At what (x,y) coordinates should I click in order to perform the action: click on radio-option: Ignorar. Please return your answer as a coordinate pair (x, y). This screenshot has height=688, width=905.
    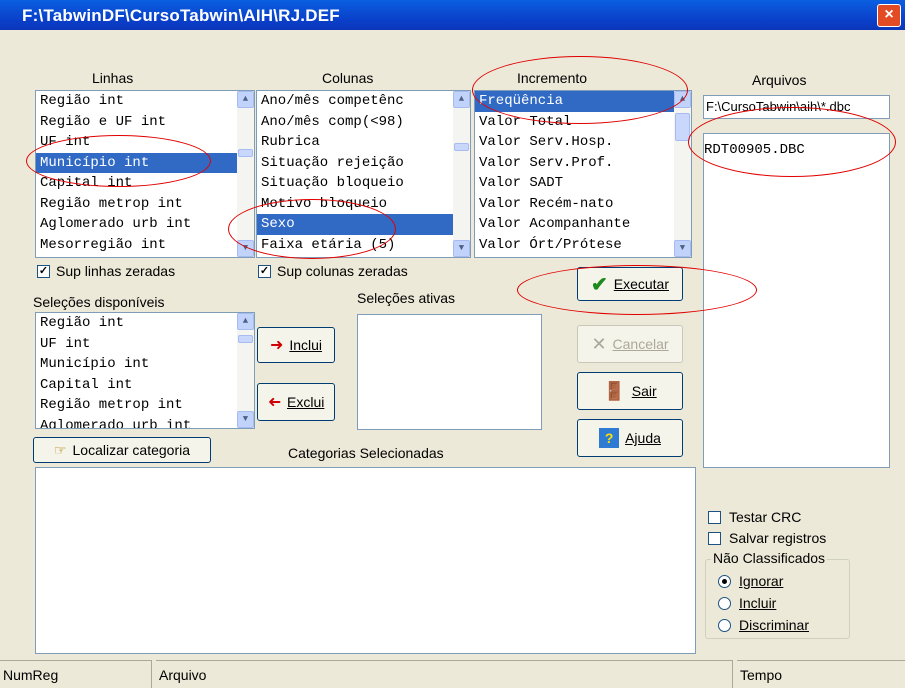
    Looking at the image, I should click on (763, 581).